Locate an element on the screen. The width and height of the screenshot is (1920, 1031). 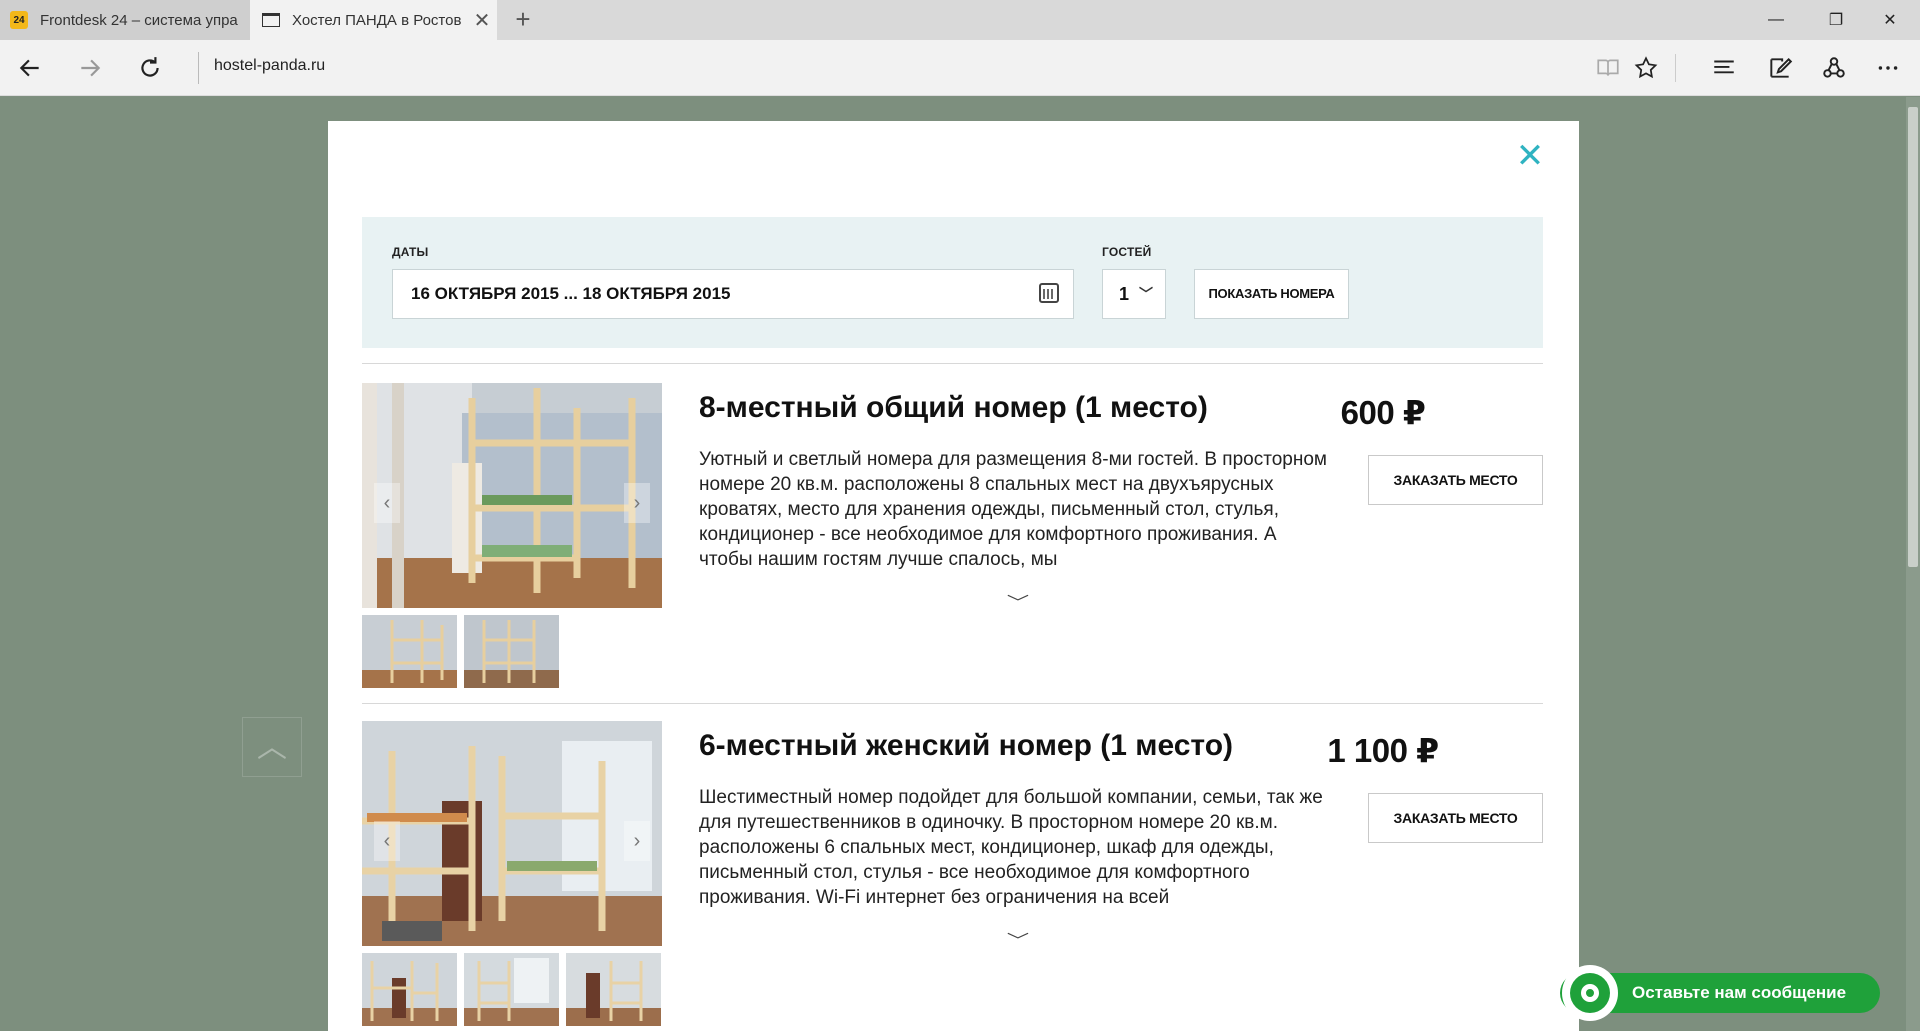
room-price: 600 ₽ is located at coordinates (1383, 412).